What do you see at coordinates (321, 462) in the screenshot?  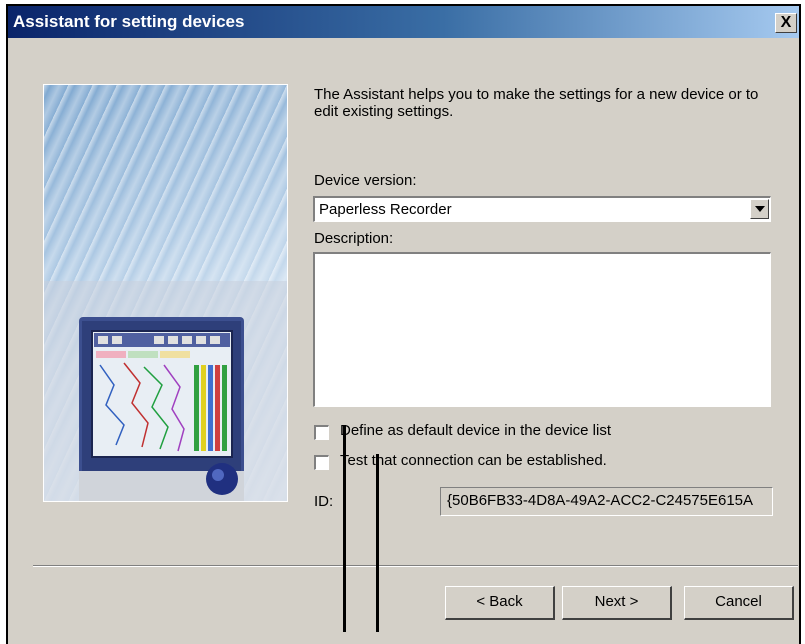 I see `test-connection-checkbox` at bounding box center [321, 462].